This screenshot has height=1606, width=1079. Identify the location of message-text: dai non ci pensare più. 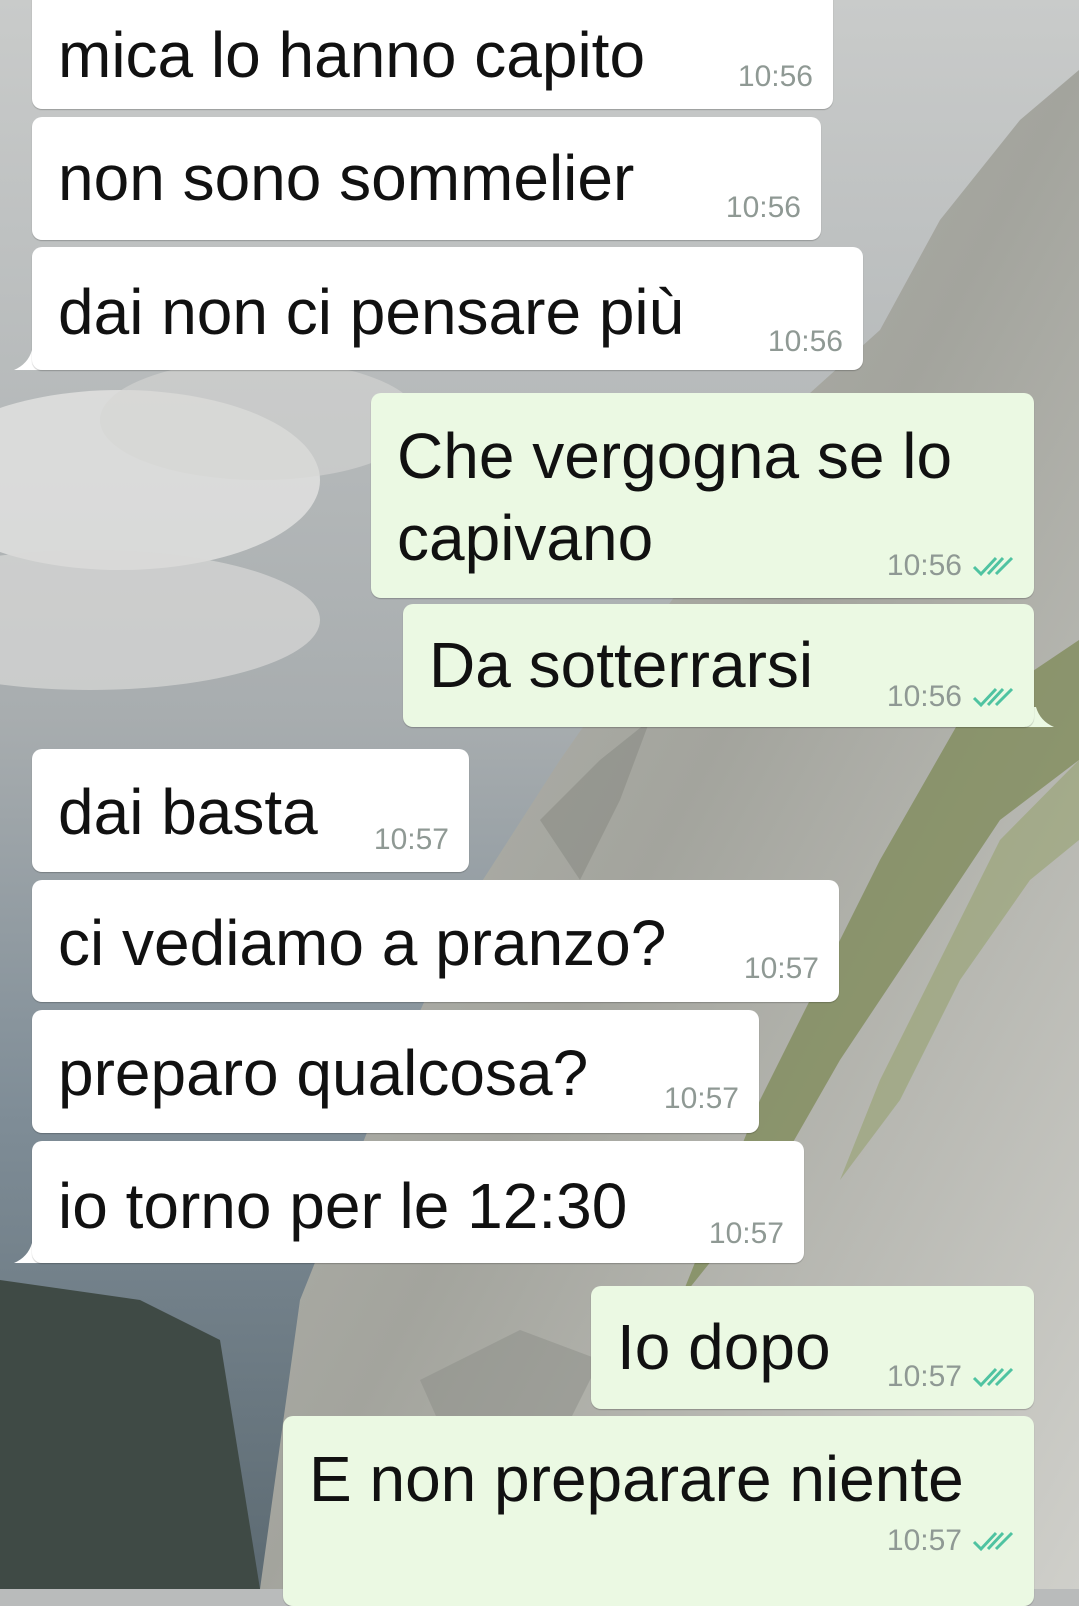
(371, 312).